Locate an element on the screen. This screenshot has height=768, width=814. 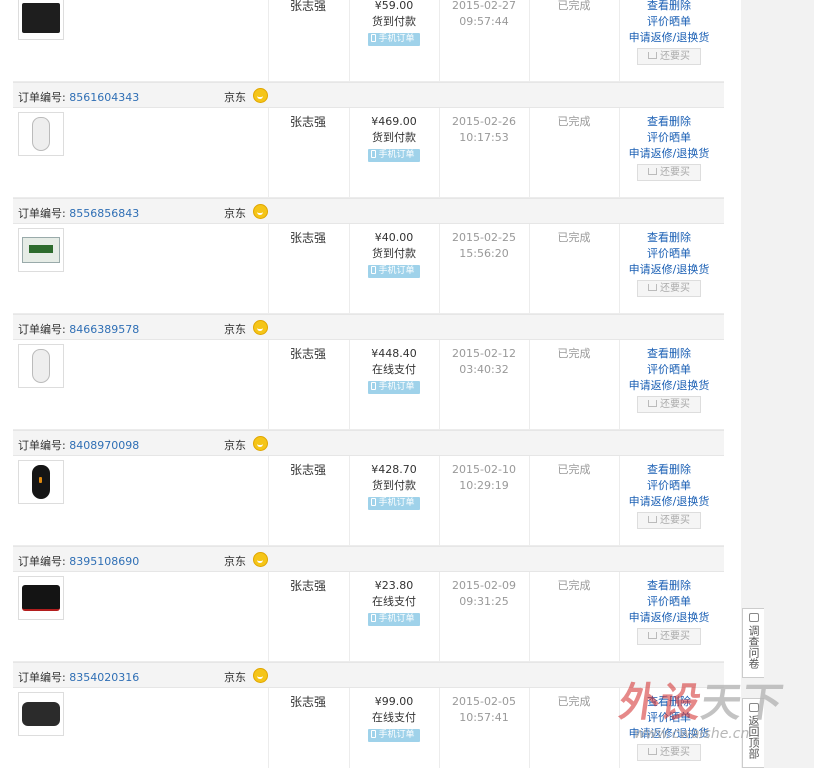
order-number-link: 8466389578 is located at coordinates (104, 329).